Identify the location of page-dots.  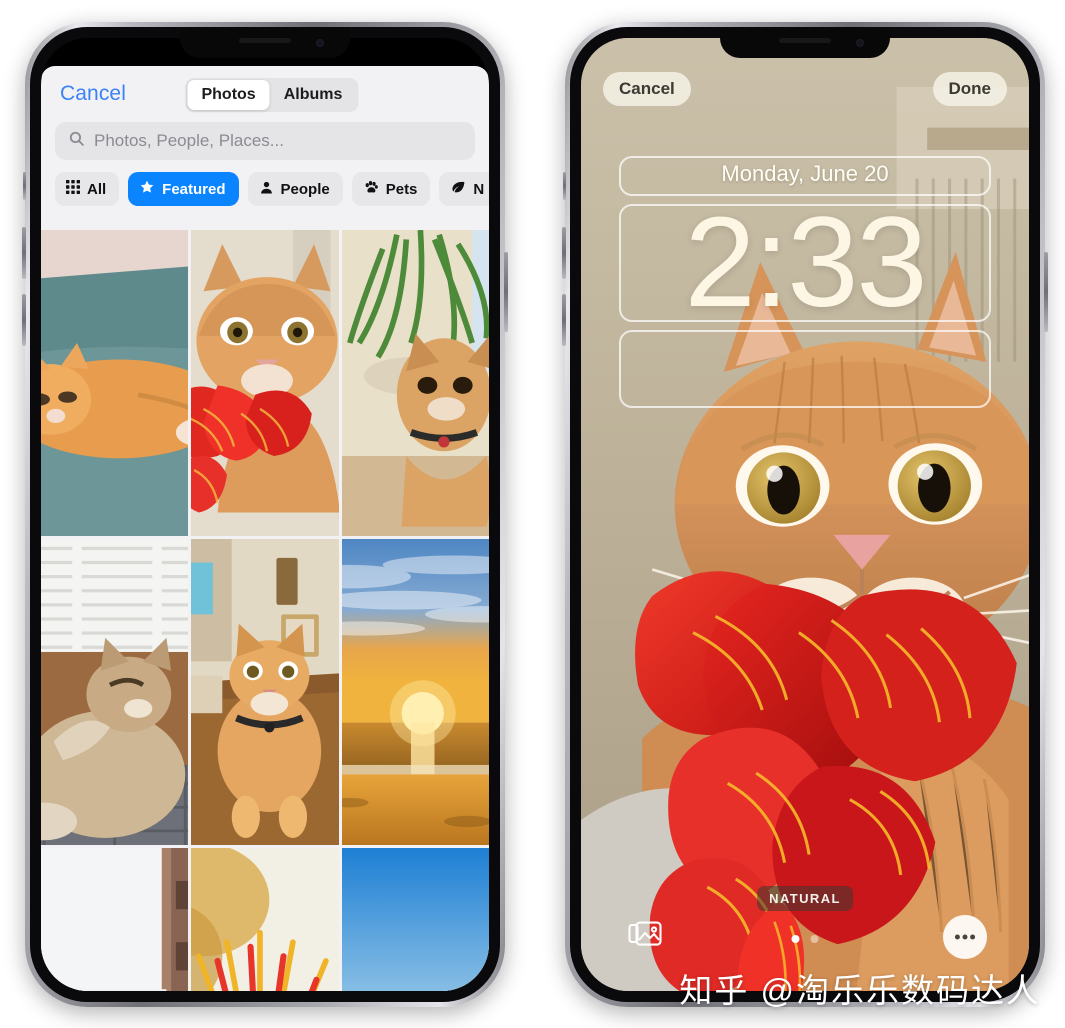
(805, 939).